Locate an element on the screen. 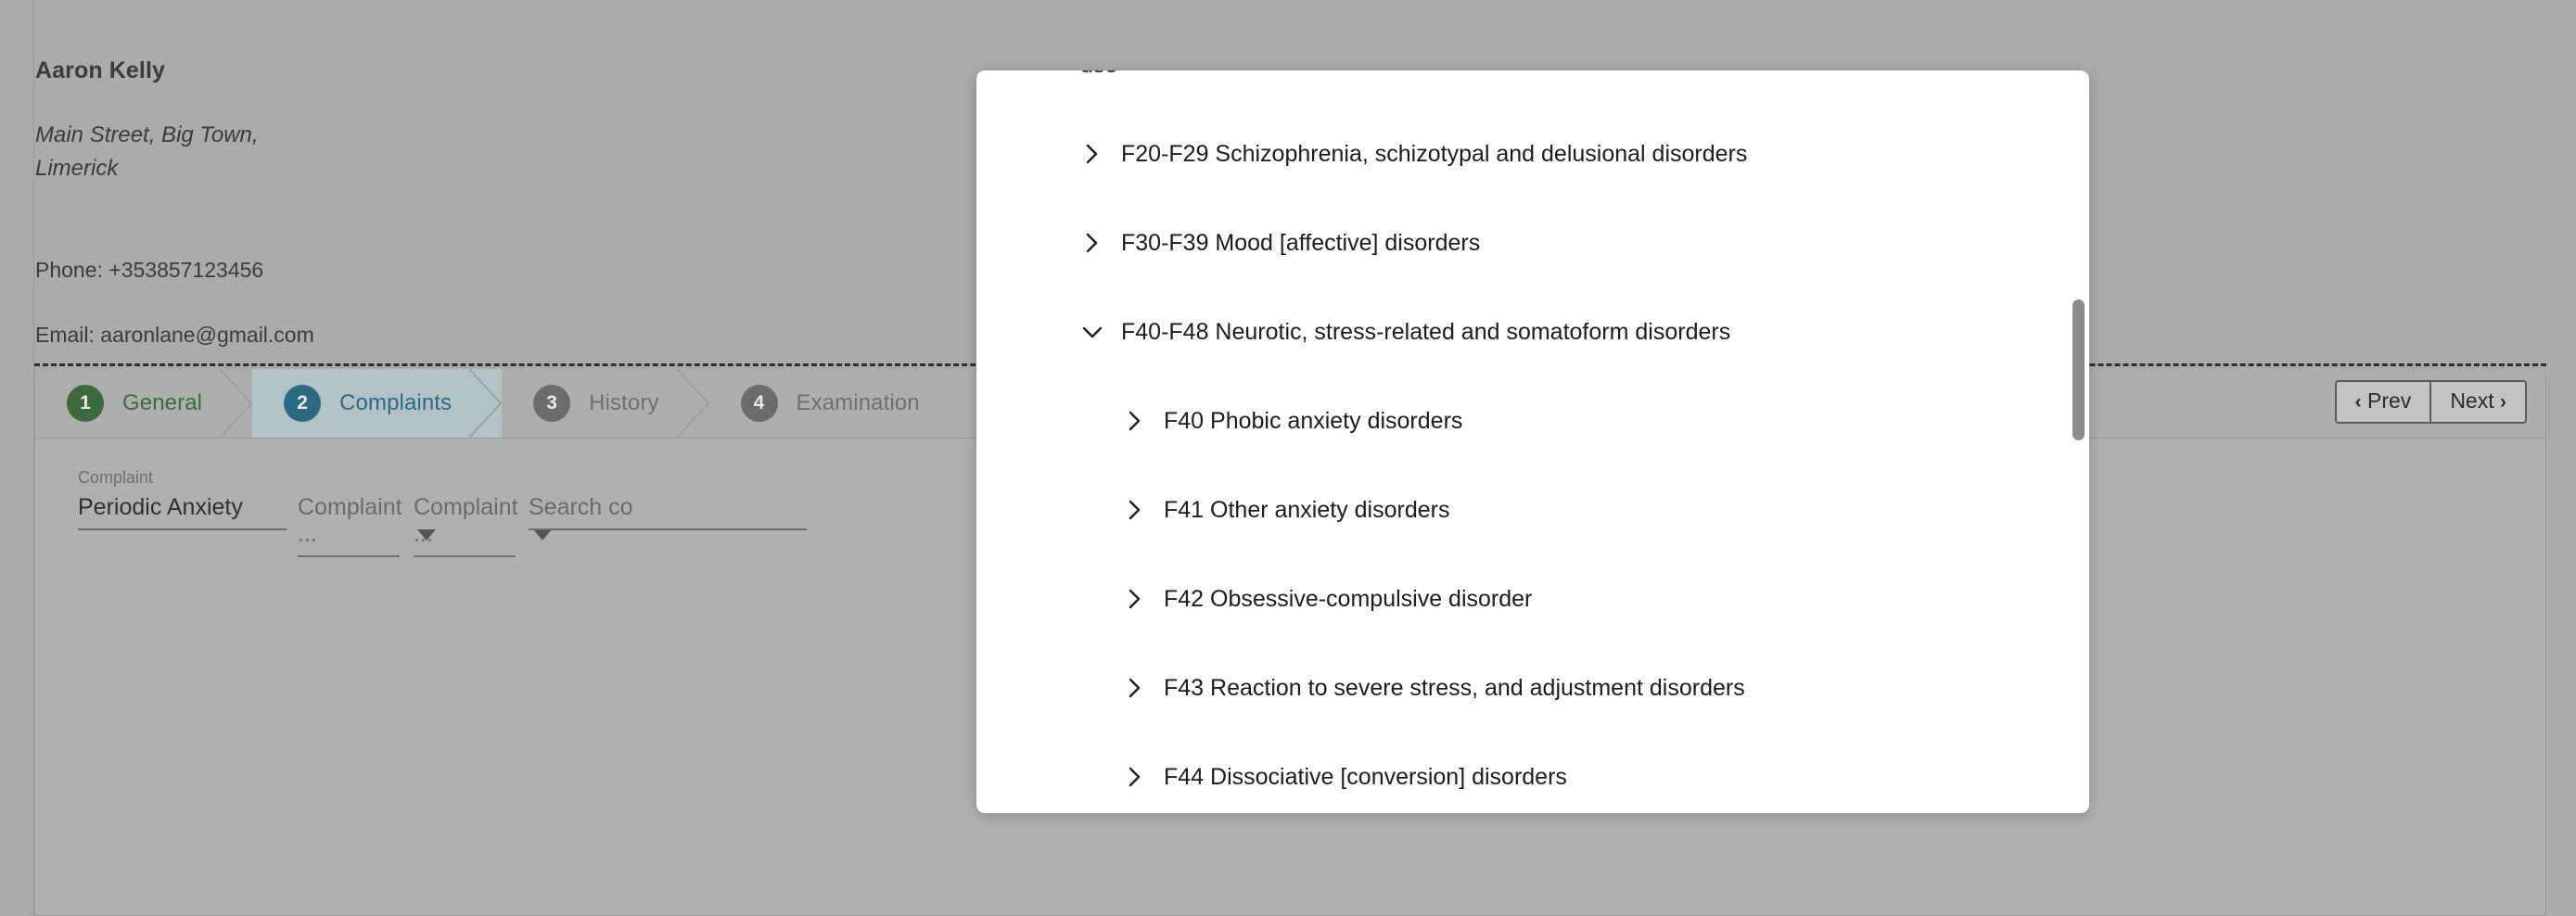  tree-item-label: F42 Obsessive-compulsive disorder is located at coordinates (1348, 598).